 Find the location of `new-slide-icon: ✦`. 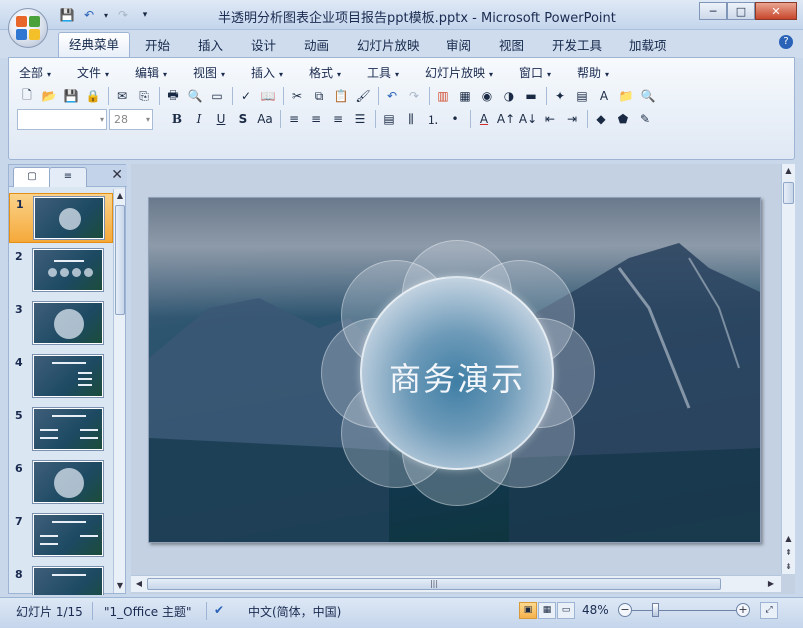

new-slide-icon: ✦ is located at coordinates (560, 96).